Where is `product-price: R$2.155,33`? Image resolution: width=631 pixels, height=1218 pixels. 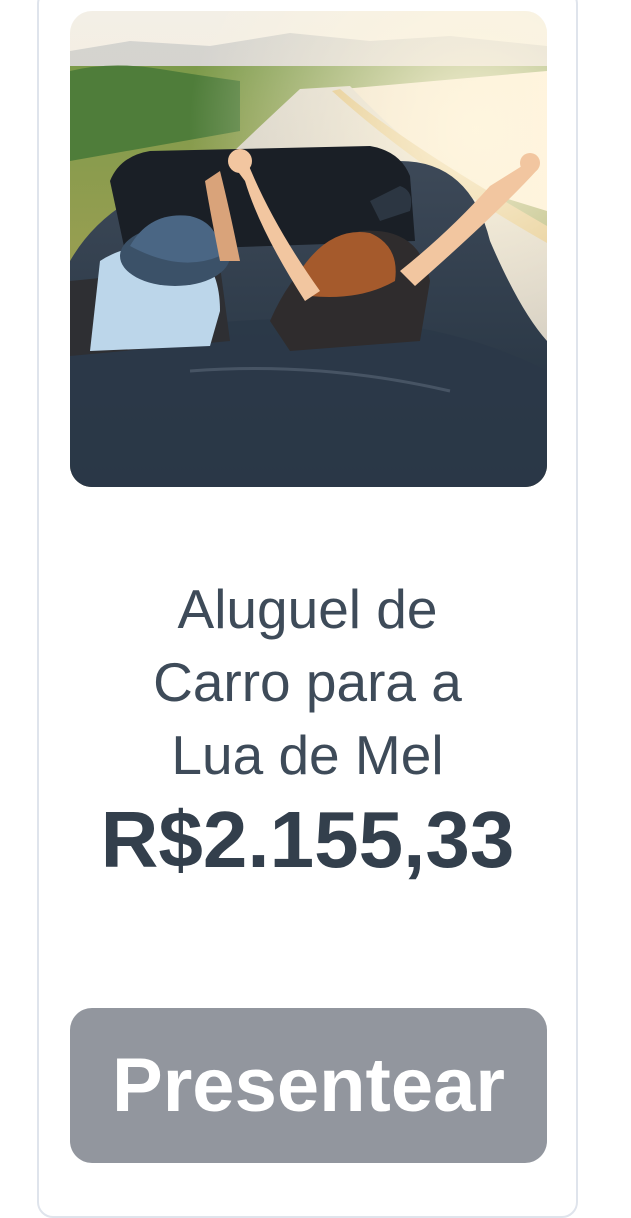 product-price: R$2.155,33 is located at coordinates (307, 839).